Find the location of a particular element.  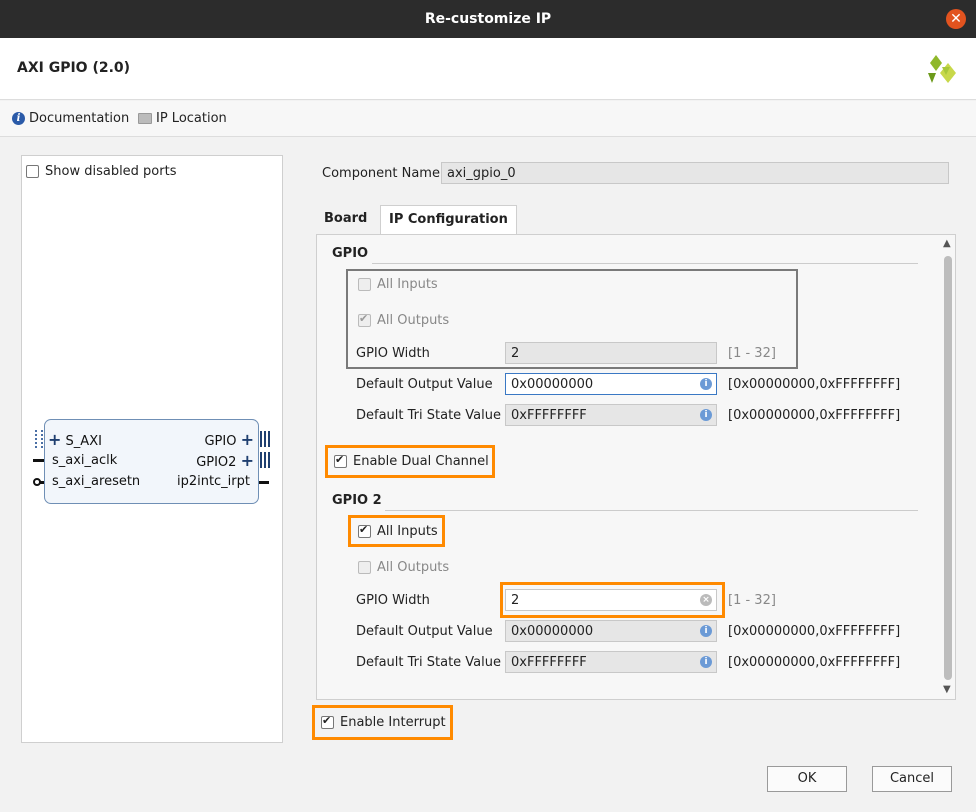

component-name-field: axi_gpio_0 is located at coordinates (695, 173).